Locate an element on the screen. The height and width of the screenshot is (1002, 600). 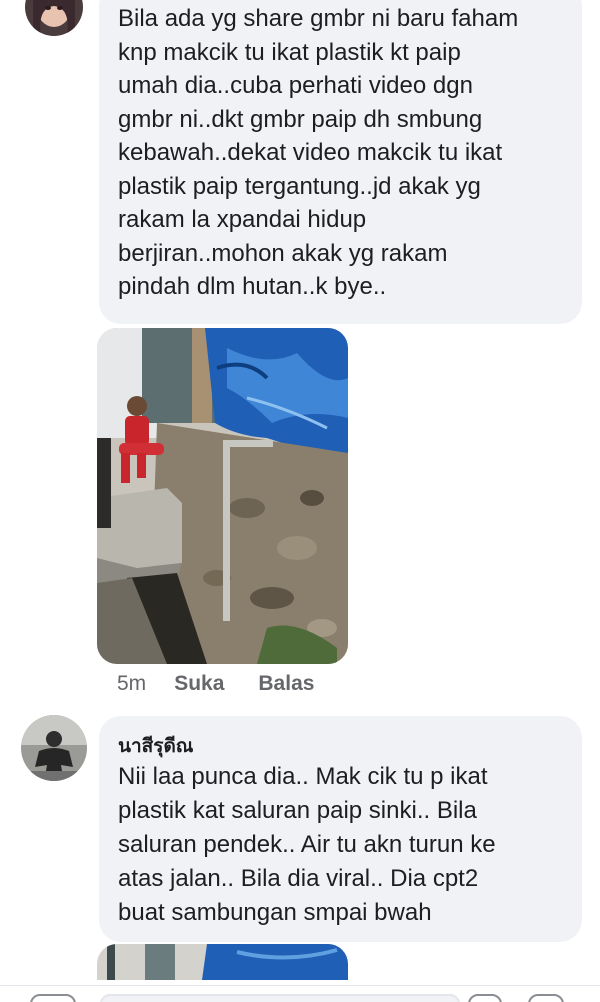
comment-author-name: นาสีรุดีณ is located at coordinates (307, 746).